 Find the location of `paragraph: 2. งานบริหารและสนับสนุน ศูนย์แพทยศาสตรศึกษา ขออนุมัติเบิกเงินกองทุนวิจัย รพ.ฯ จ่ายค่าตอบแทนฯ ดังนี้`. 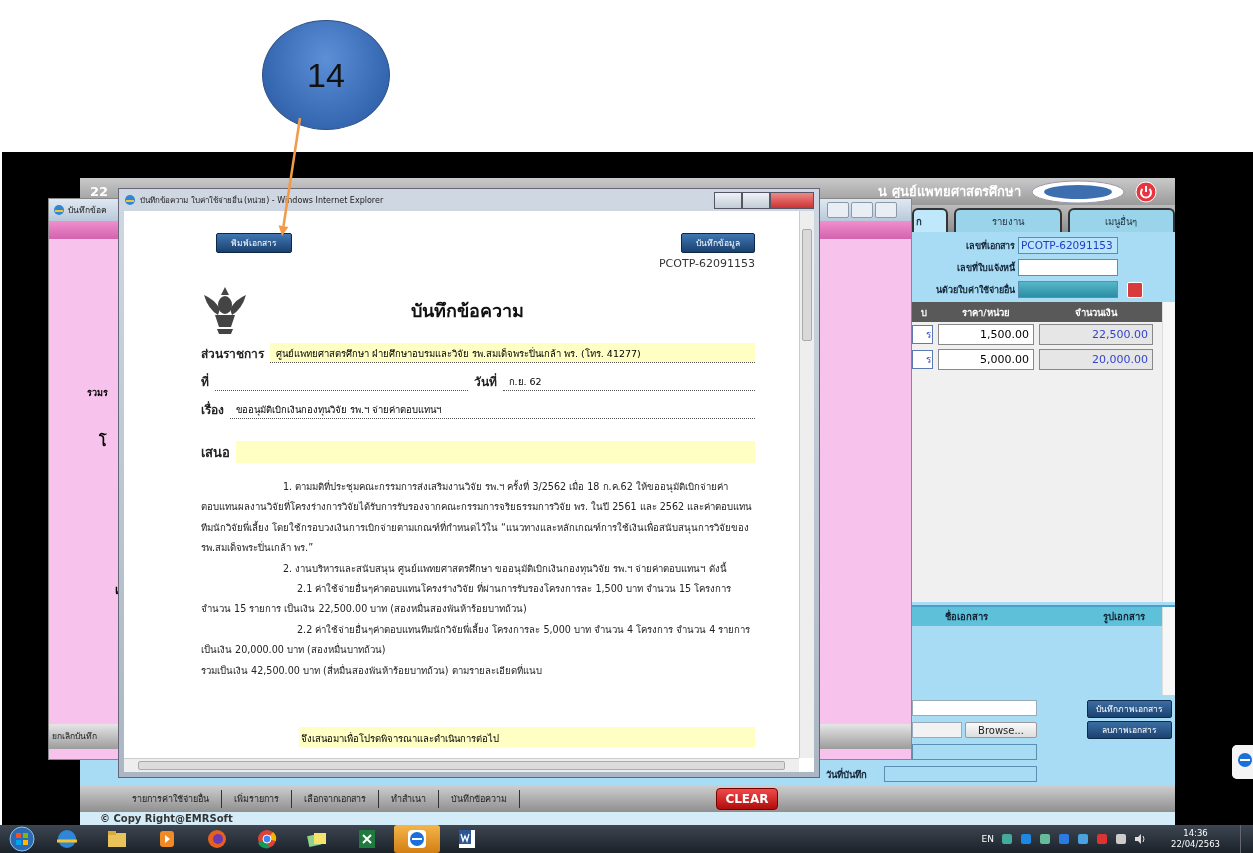

paragraph: 2. งานบริหารและสนับสนุน ศูนย์แพทยศาสตรศึกษา ขออนุมัติเบิกเงินกองทุนวิจัย รพ.ฯ จ่ายค่าตอบแทนฯ ดังนี้ is located at coordinates (505, 569).